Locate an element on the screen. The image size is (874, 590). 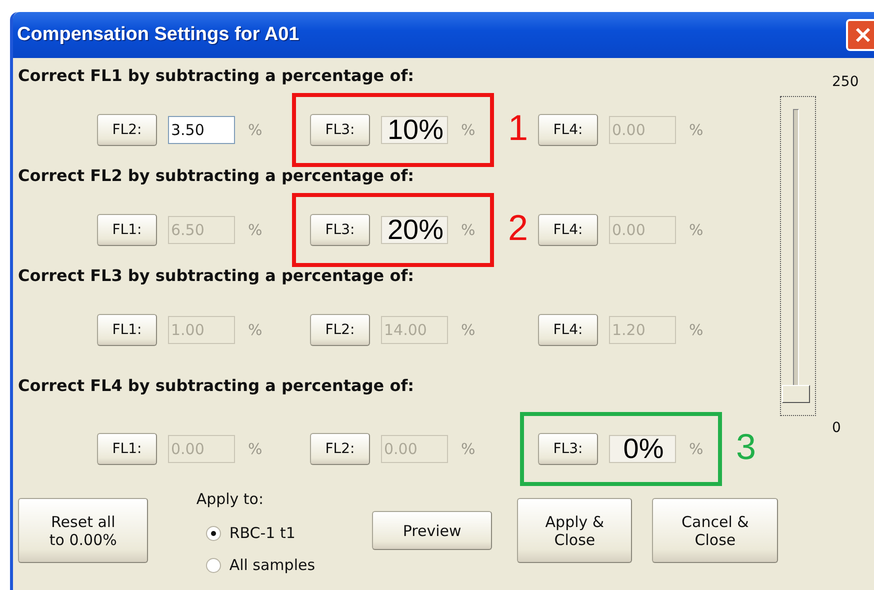
annotation-number: 3 is located at coordinates (746, 447).